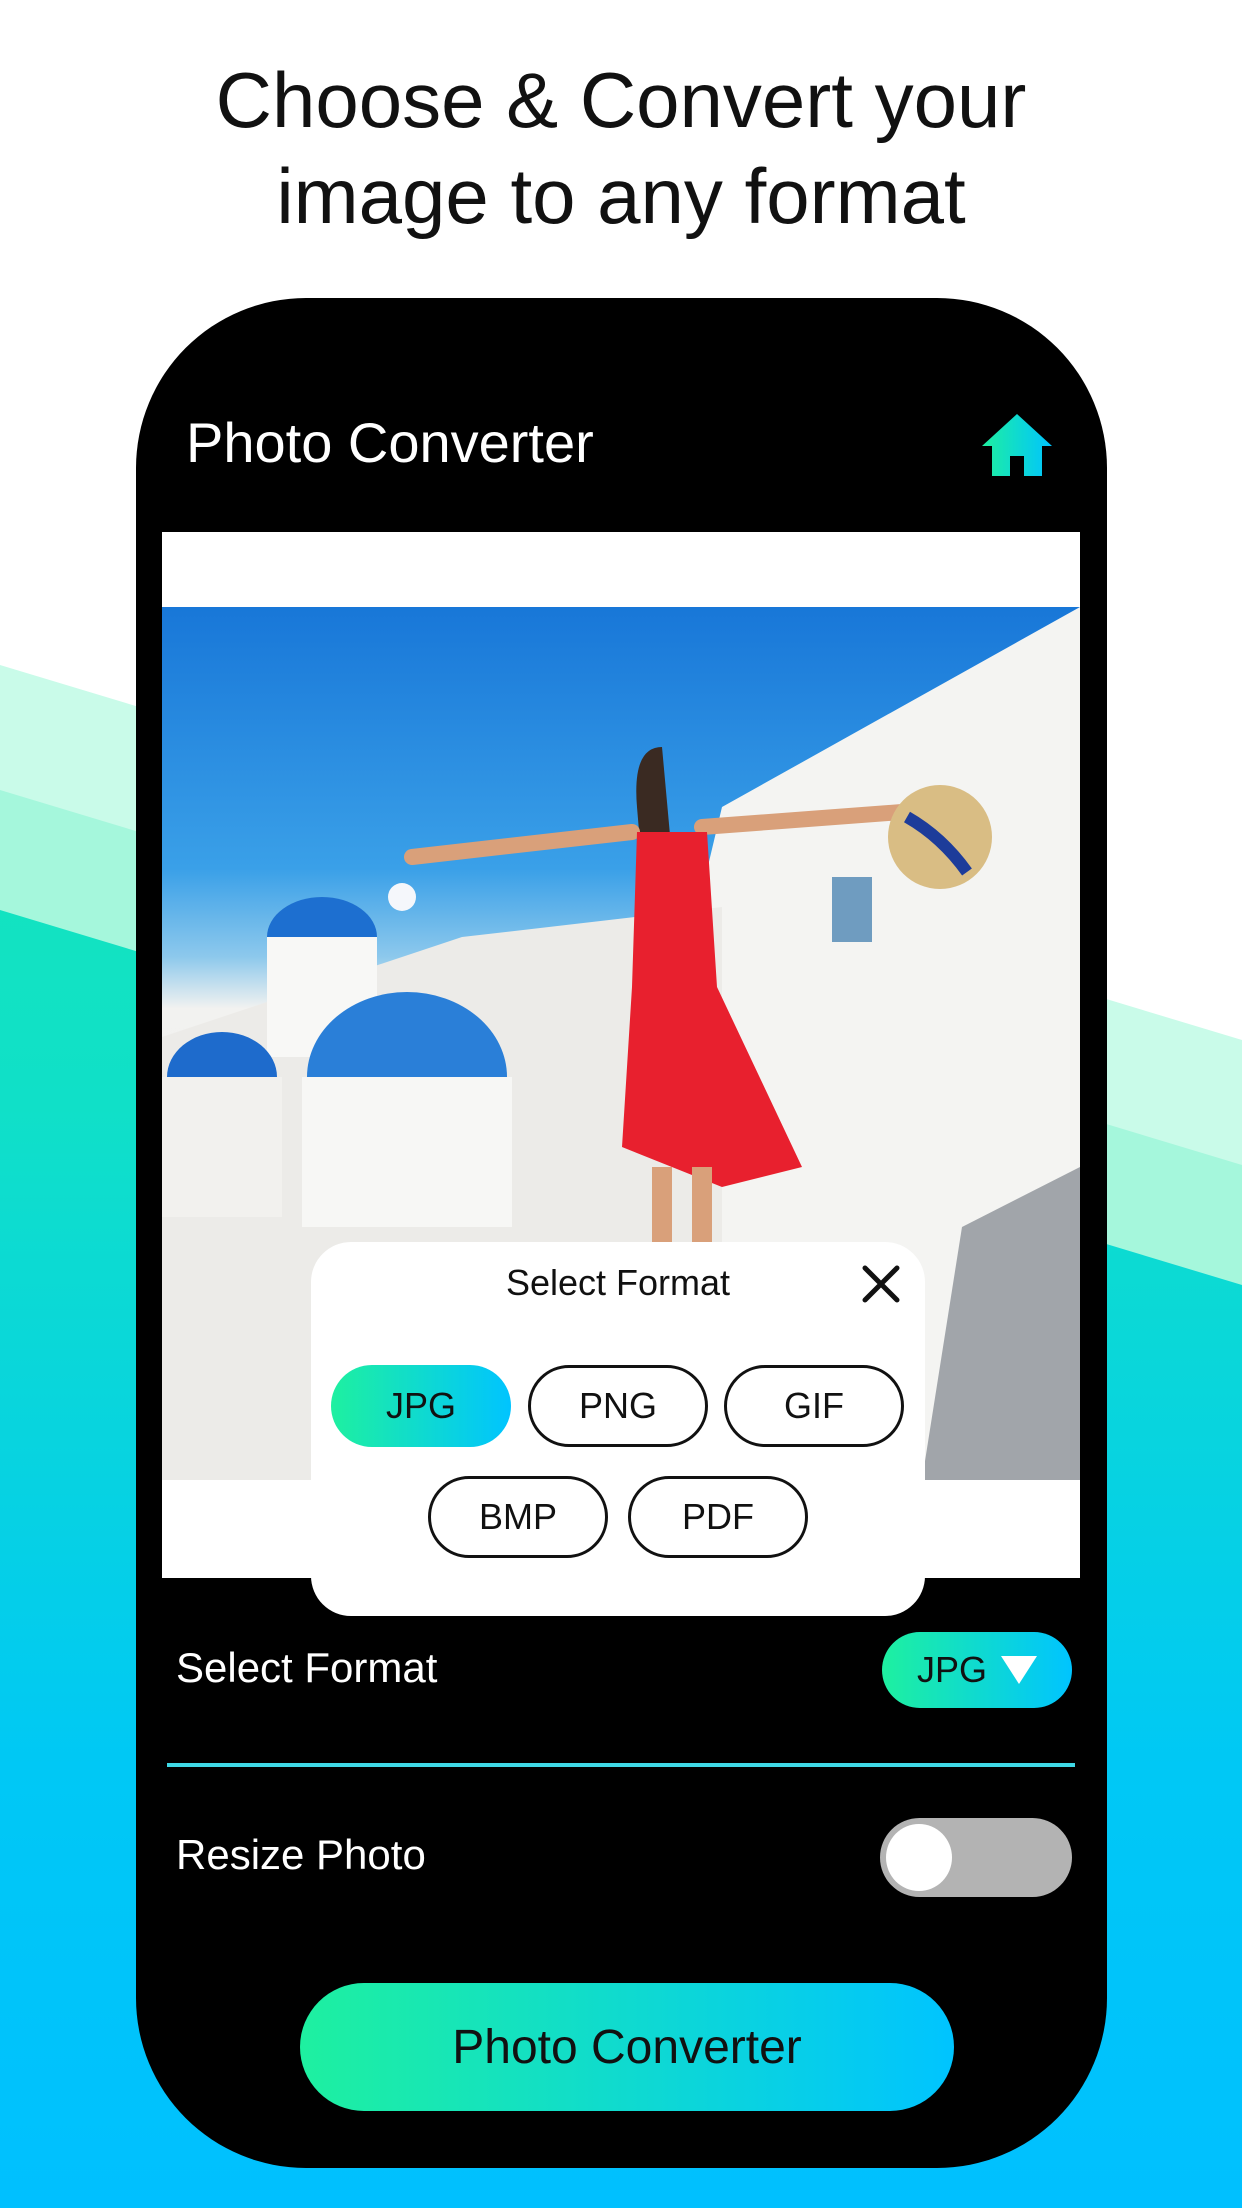 The image size is (1242, 2208). I want to click on photo-converter-button: Photo Converter, so click(627, 2047).